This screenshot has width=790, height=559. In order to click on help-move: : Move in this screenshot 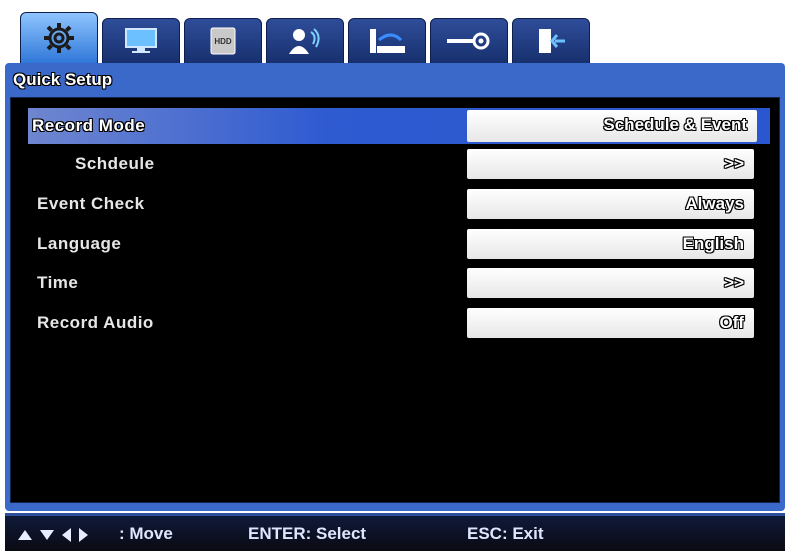, I will do `click(146, 533)`.